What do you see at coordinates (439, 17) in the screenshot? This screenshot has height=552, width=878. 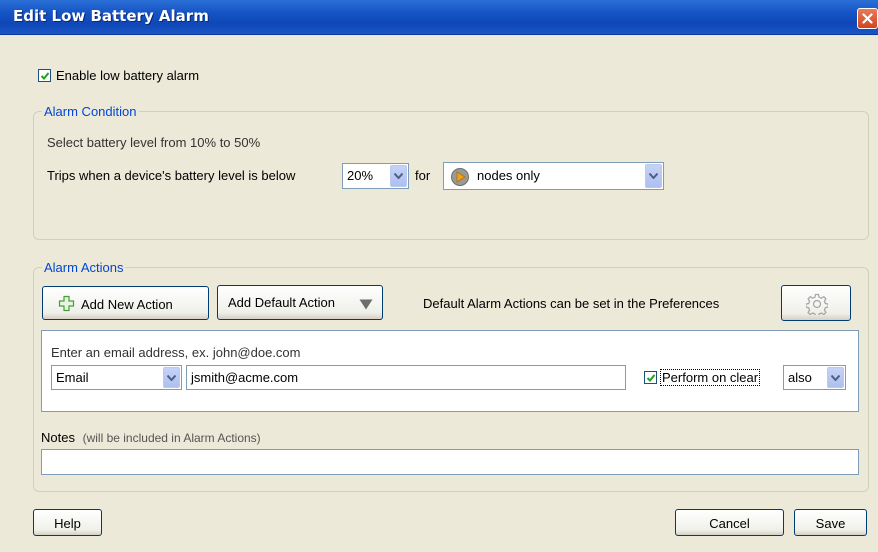 I see `title-bar: Edit Low Battery Alarm` at bounding box center [439, 17].